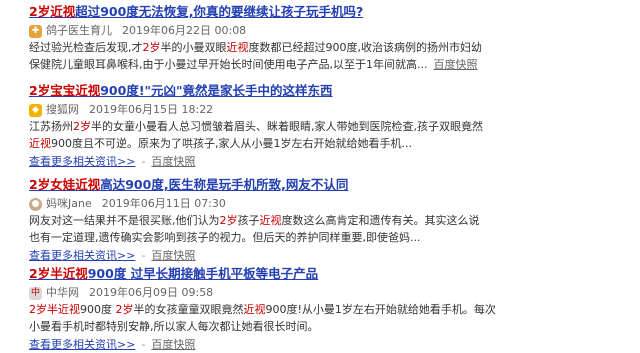  I want to click on abstract-text: 孩子, so click(248, 220).